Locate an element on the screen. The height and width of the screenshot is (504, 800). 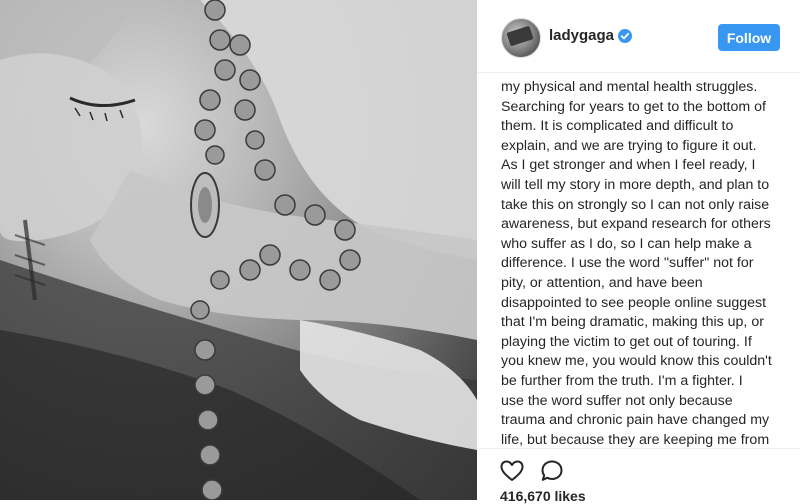
verified-badge-icon is located at coordinates (625, 36).